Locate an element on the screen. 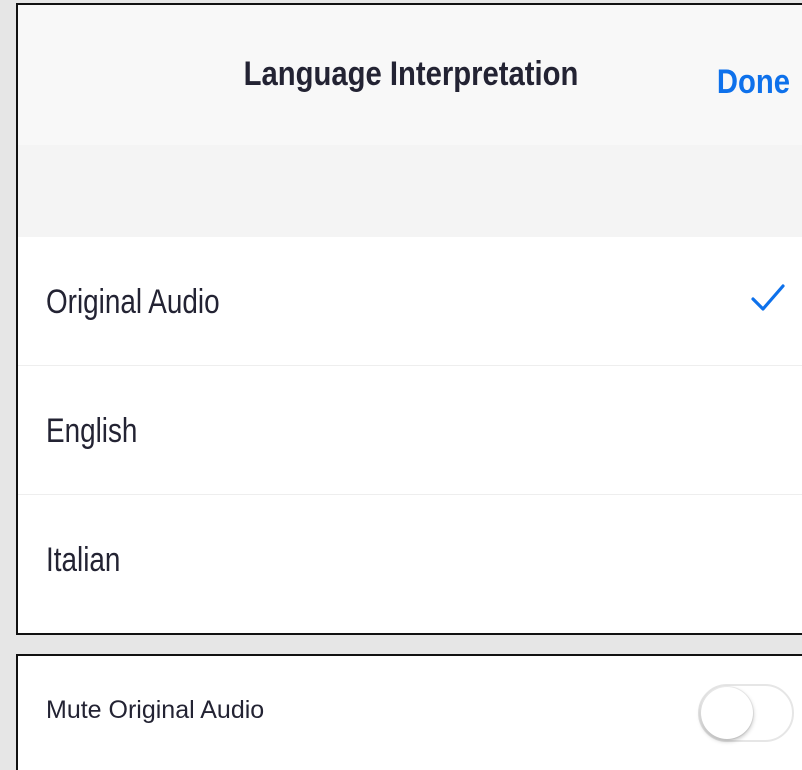 Image resolution: width=802 pixels, height=770 pixels. toggle-knob is located at coordinates (727, 713).